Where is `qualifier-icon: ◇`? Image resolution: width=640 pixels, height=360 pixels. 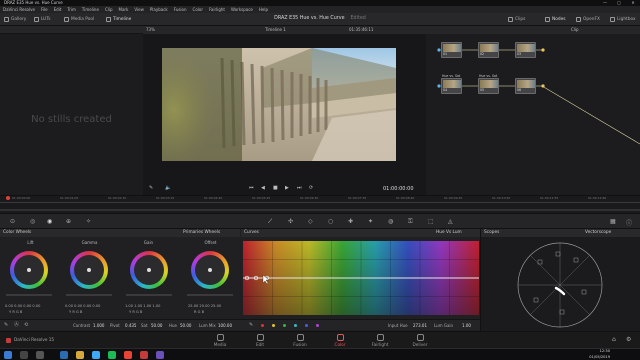
qualifier-icon: ◇ is located at coordinates (310, 221).